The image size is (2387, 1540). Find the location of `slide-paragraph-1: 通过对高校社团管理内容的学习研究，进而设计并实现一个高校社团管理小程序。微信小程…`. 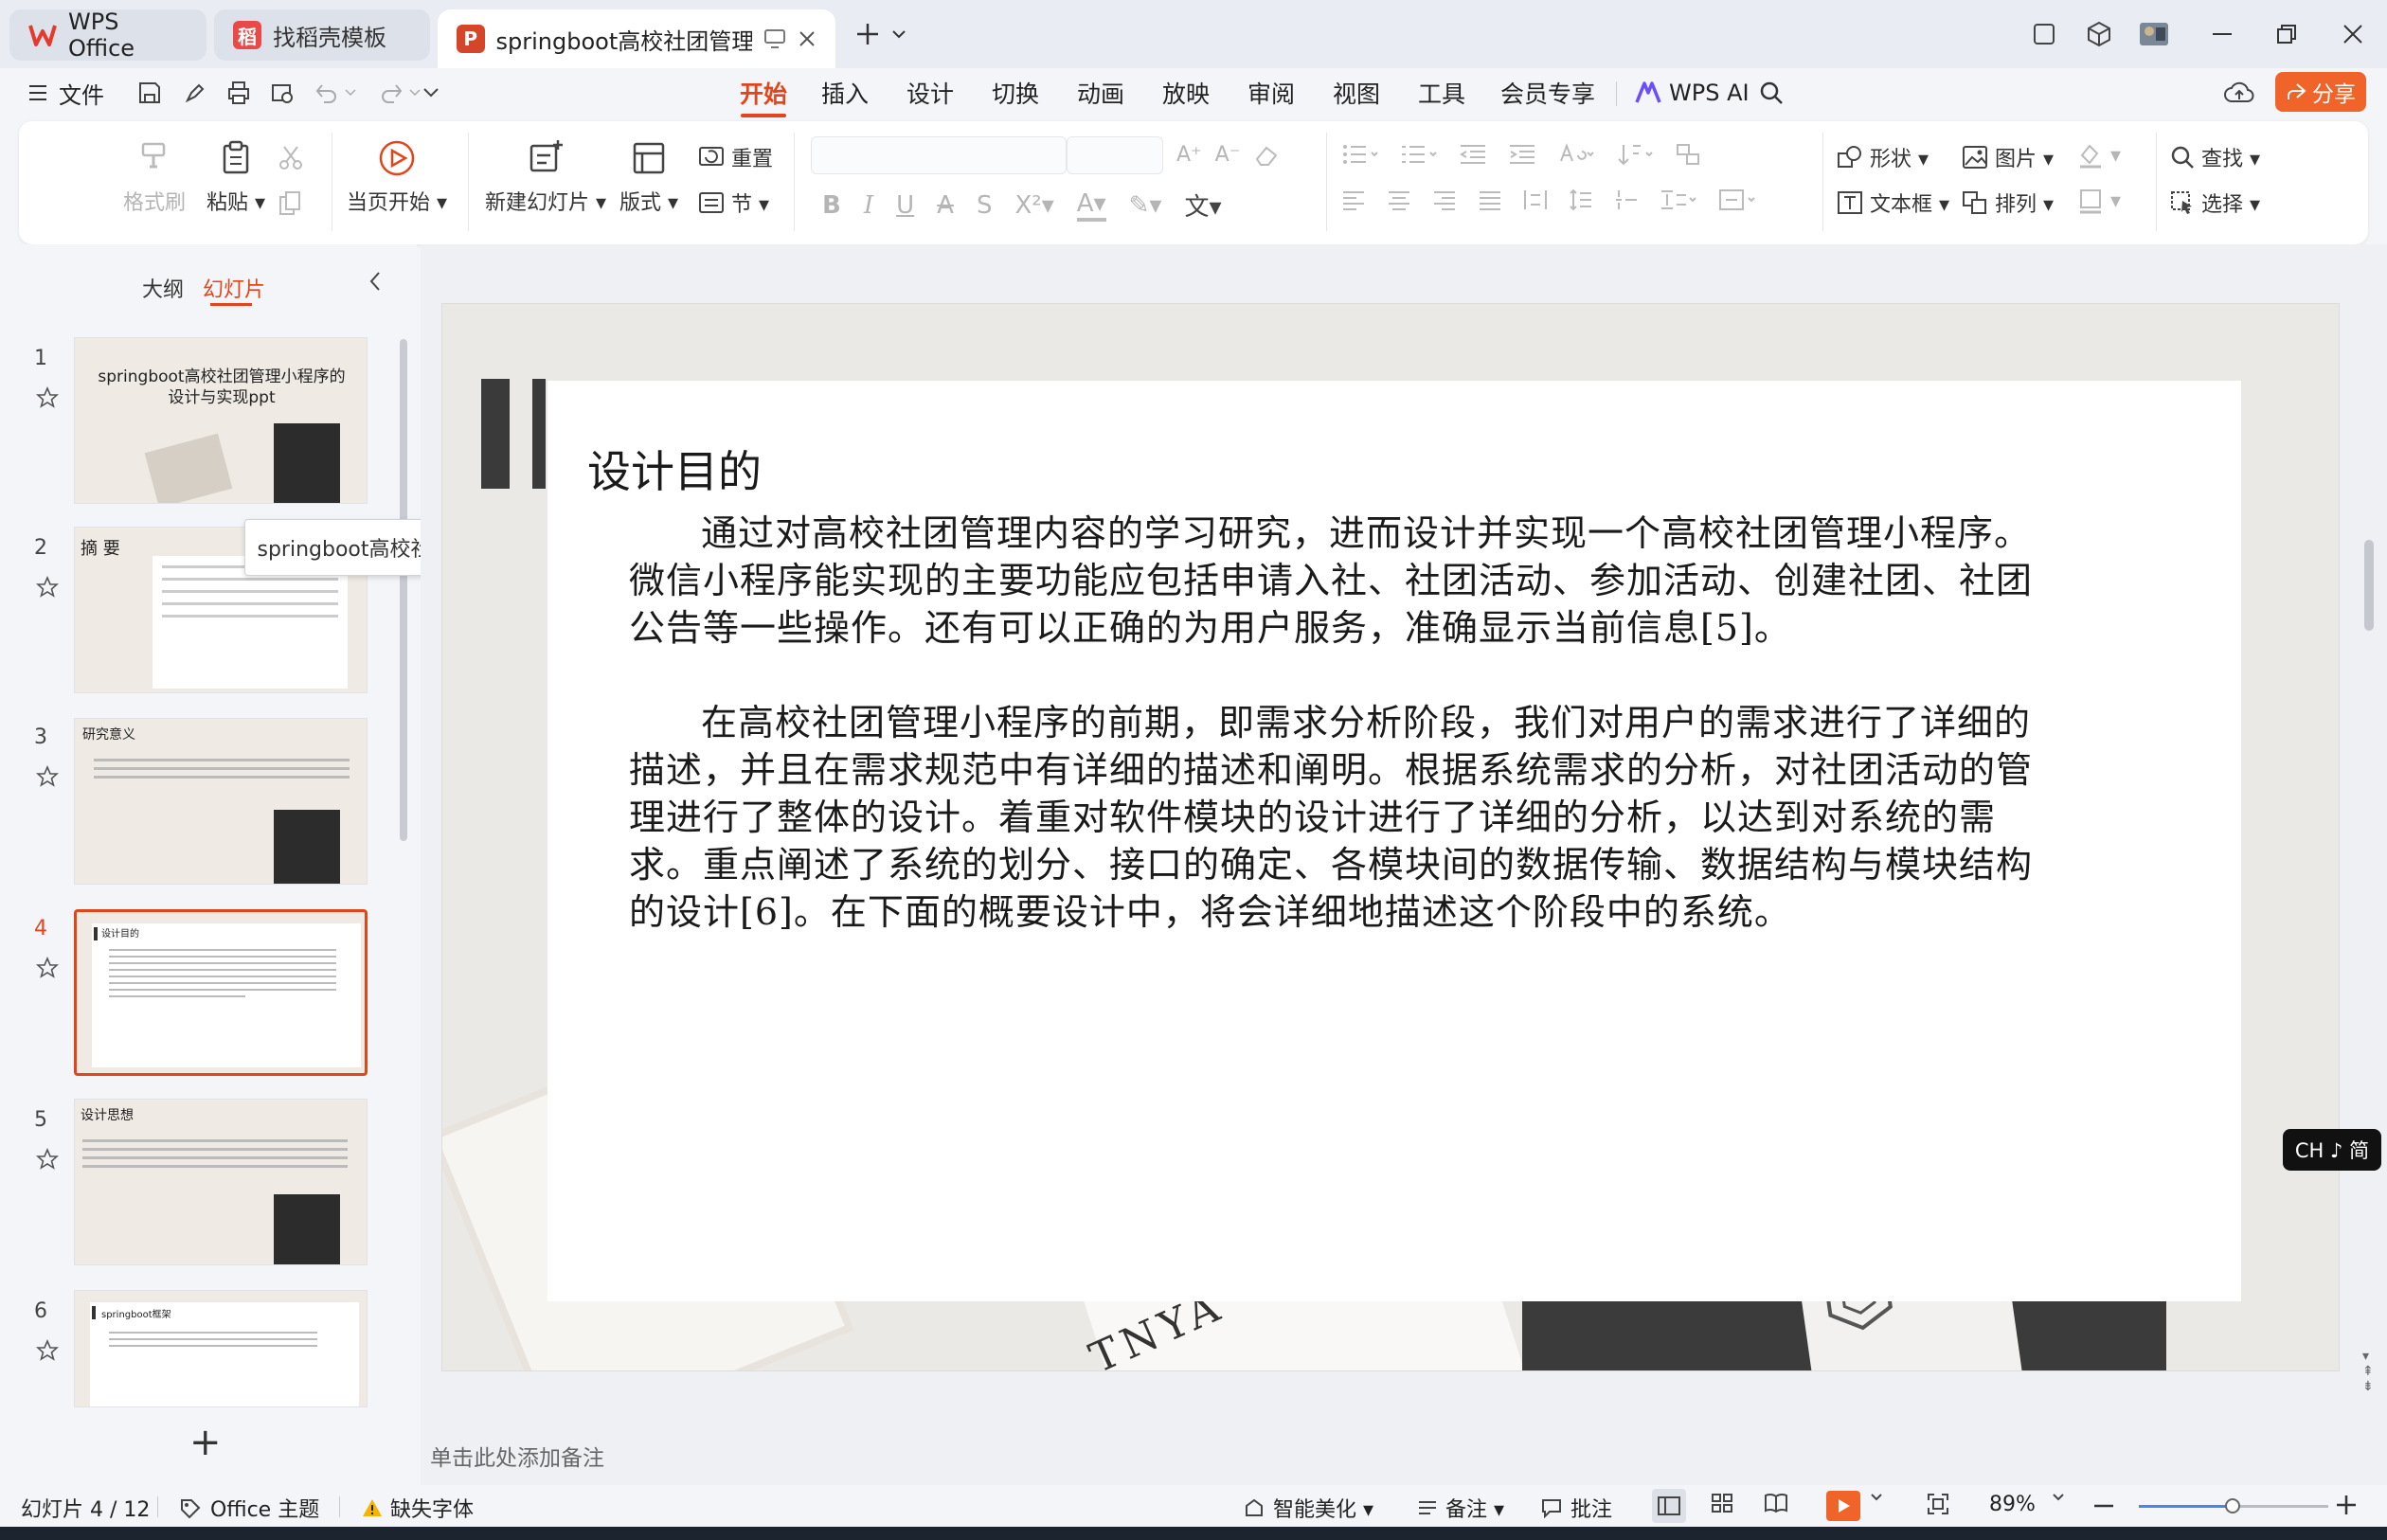

slide-paragraph-1: 通过对高校社团管理内容的学习研究，进而设计并实现一个高校社团管理小程序。微信小程… is located at coordinates (1334, 581).